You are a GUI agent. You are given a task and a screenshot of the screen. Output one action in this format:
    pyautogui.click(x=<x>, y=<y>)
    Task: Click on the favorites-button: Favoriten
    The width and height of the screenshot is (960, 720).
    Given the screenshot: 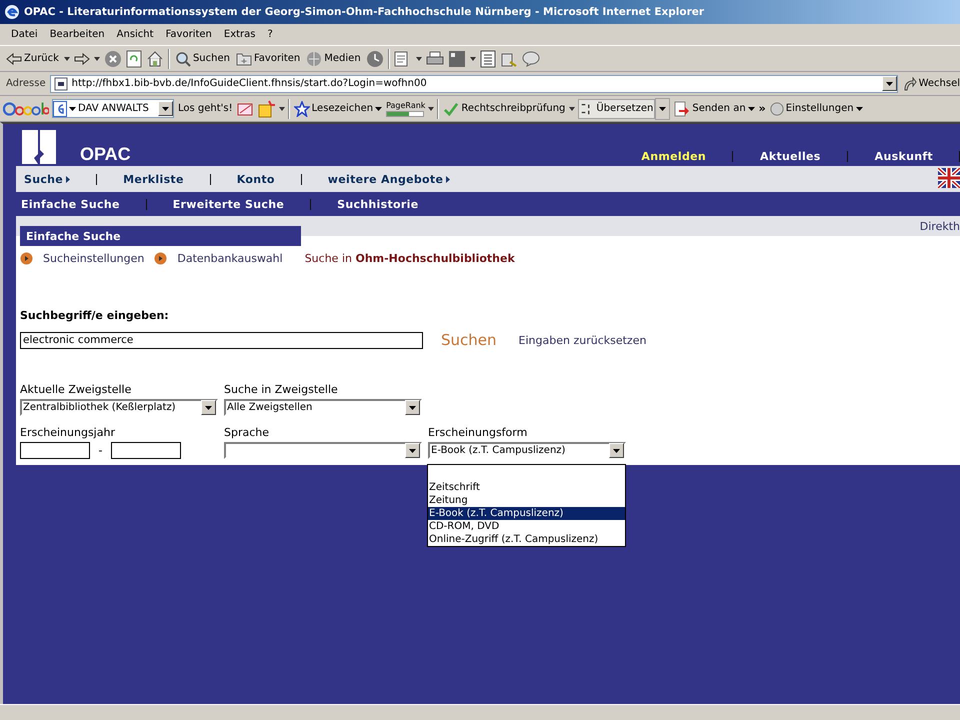 What is the action you would take?
    pyautogui.click(x=268, y=58)
    